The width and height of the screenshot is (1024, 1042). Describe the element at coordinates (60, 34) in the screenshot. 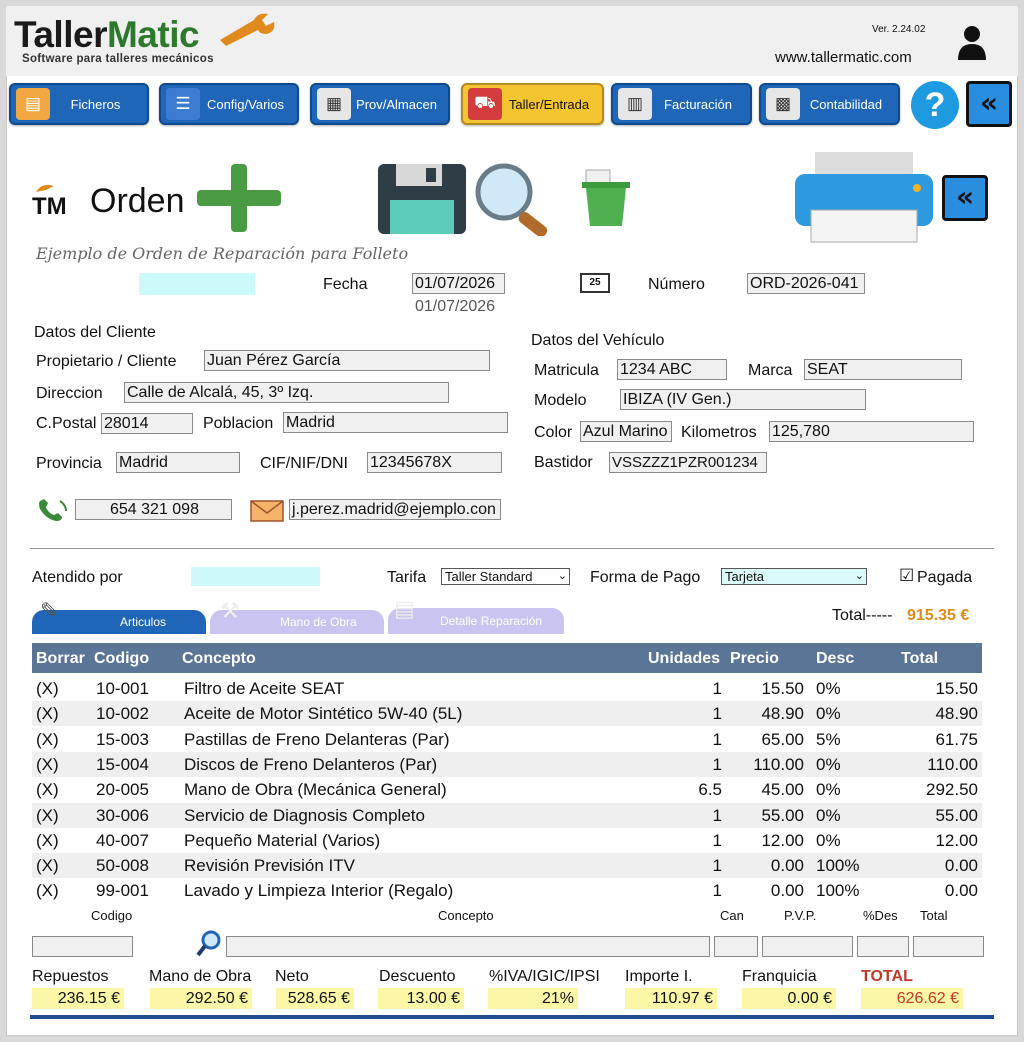

I see `logo-text-taller: Taller` at that location.